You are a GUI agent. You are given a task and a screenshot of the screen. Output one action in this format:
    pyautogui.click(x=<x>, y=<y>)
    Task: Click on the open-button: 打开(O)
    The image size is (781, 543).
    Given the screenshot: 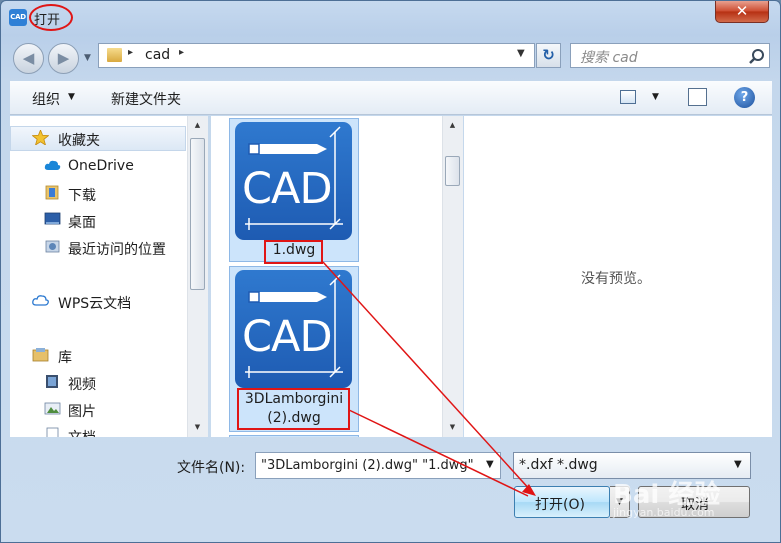 What is the action you would take?
    pyautogui.click(x=562, y=502)
    